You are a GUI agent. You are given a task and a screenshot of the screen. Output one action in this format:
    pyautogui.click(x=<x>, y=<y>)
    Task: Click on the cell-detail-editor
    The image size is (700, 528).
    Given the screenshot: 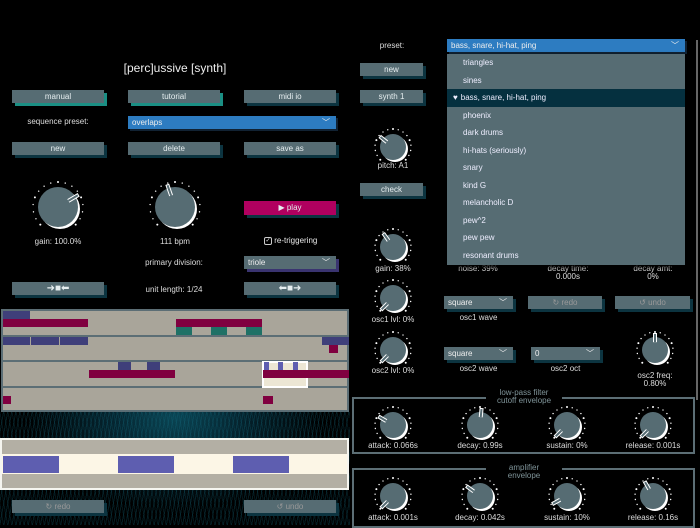 What is the action you would take?
    pyautogui.click(x=174, y=464)
    